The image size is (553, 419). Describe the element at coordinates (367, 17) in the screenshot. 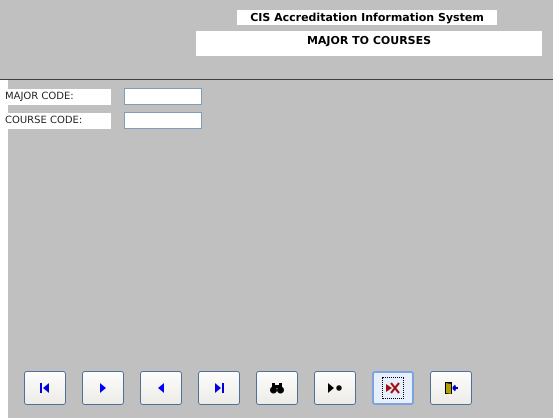

I see `system-title: CIS Accreditation Information System` at that location.